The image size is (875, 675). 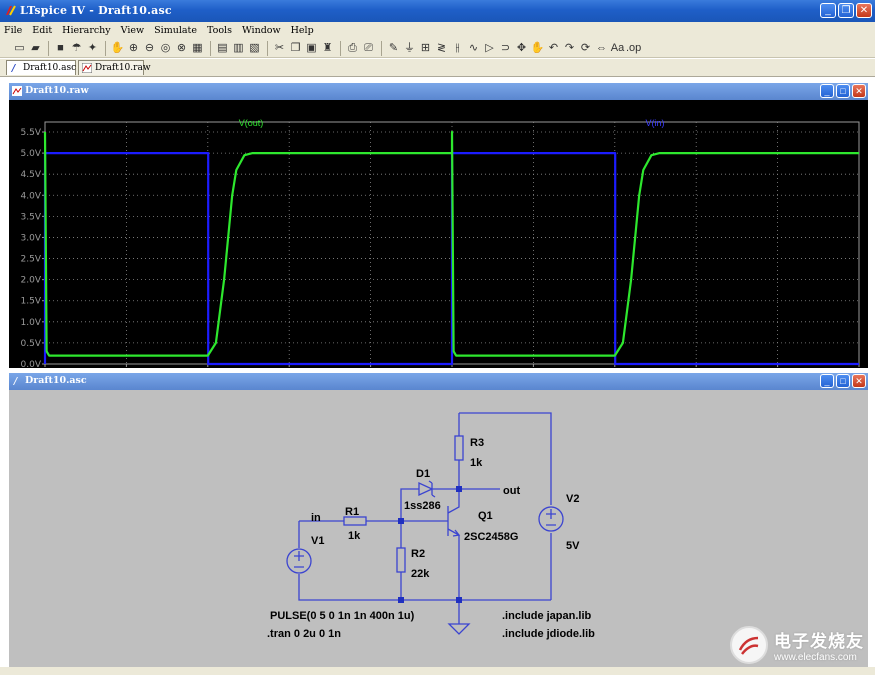 I want to click on zoom-out-icon: ⊖, so click(x=149, y=48).